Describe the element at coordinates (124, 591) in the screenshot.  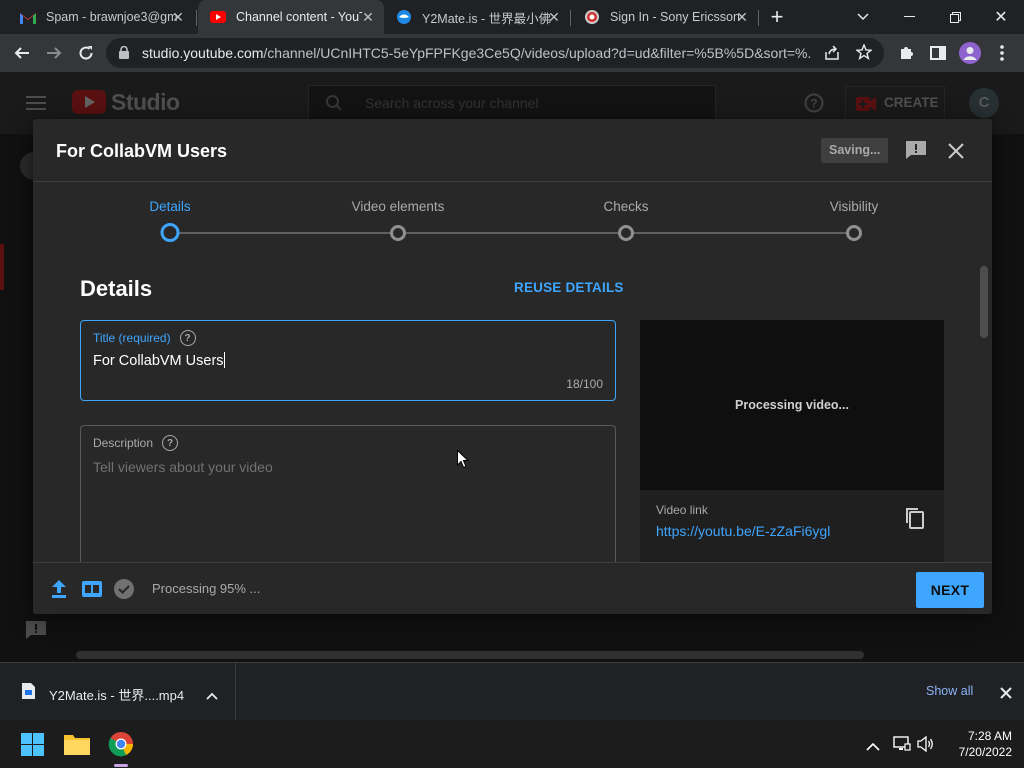
I see `checks-complete-icon` at that location.